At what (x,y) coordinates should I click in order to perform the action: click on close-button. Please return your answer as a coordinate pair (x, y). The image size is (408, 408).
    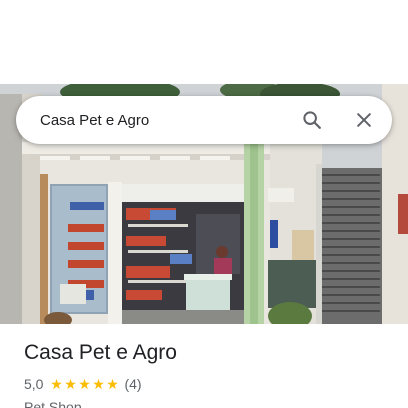
    Looking at the image, I should click on (364, 120).